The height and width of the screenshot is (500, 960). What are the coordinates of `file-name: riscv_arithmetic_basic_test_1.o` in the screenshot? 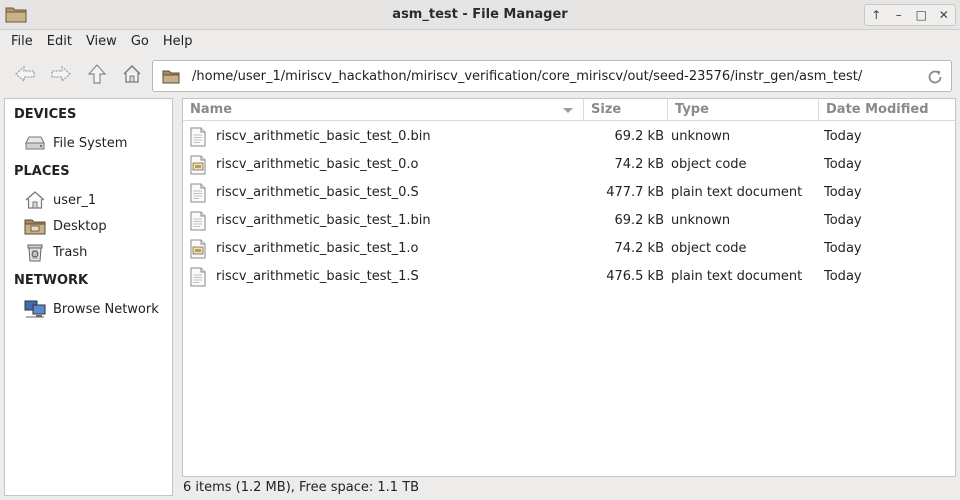 It's located at (317, 248).